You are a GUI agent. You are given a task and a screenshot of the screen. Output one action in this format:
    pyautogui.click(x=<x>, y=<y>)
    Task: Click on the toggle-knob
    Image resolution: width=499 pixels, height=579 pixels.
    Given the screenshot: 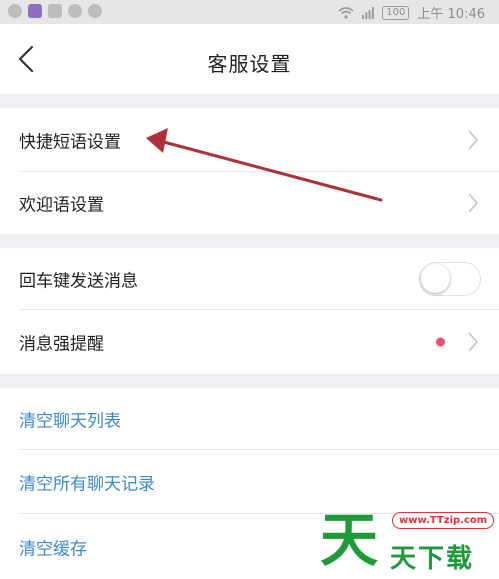 What is the action you would take?
    pyautogui.click(x=435, y=278)
    